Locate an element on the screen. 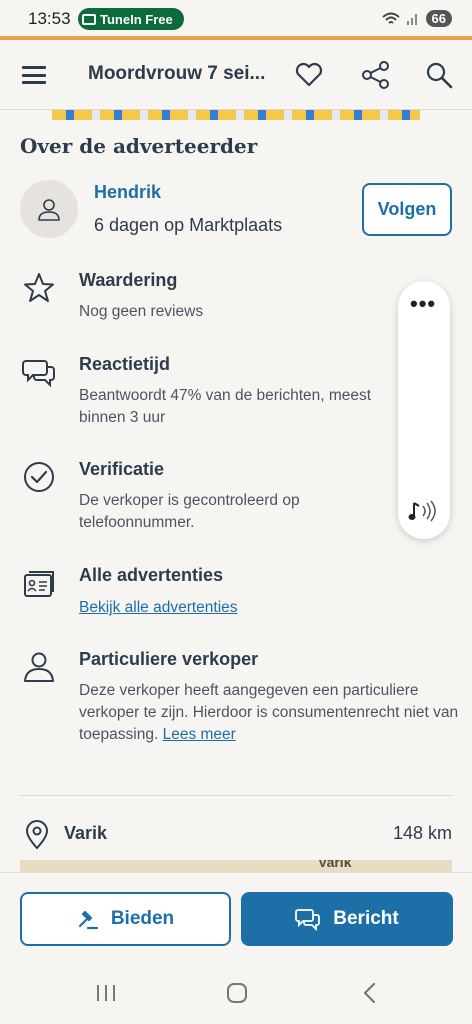 The image size is (472, 1024). system-navigation-bar is located at coordinates (236, 993).